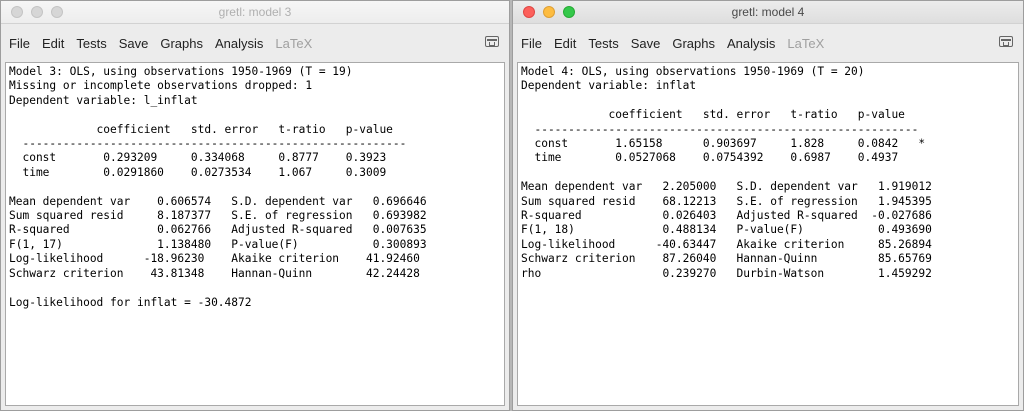 This screenshot has height=411, width=1024. I want to click on title-bar: gretl: model 4, so click(768, 12).